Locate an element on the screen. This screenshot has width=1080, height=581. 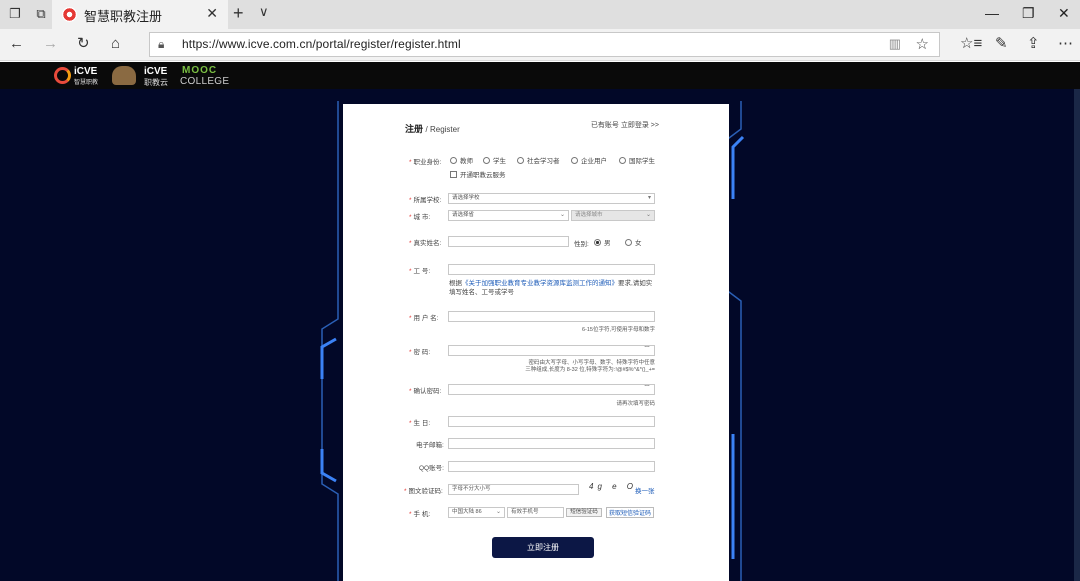
share-icon: ⇪ is located at coordinates (1033, 44).